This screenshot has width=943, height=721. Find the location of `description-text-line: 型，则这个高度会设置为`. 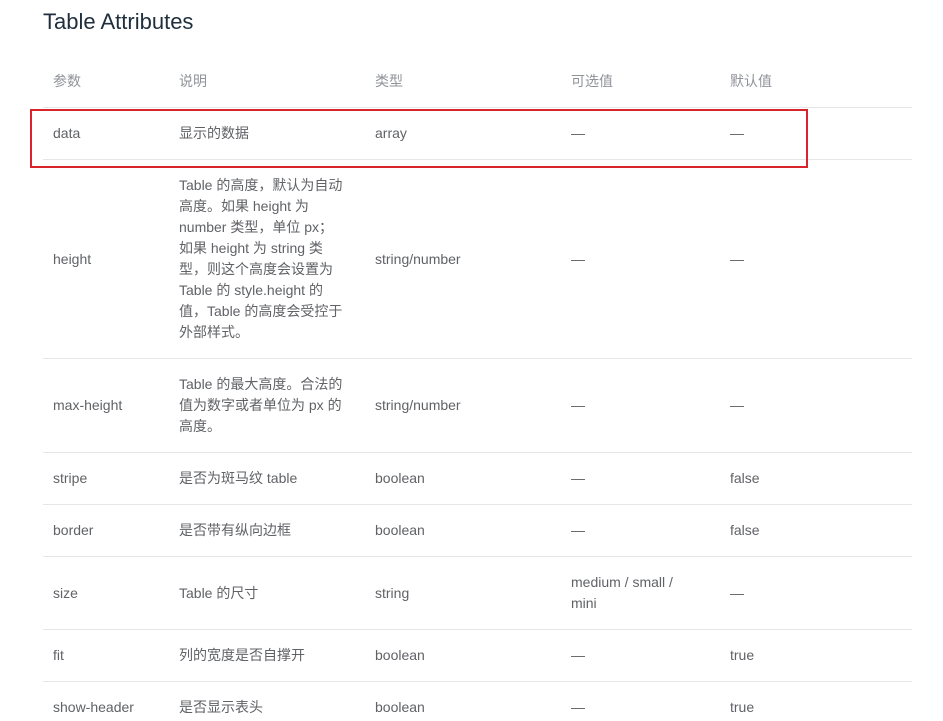

description-text-line: 型，则这个高度会设置为 is located at coordinates (256, 269).